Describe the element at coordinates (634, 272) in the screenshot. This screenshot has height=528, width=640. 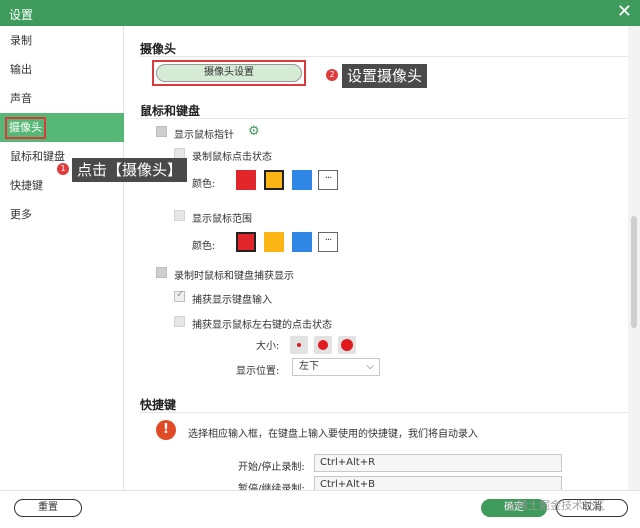
I see `scrollbar-thumb` at that location.